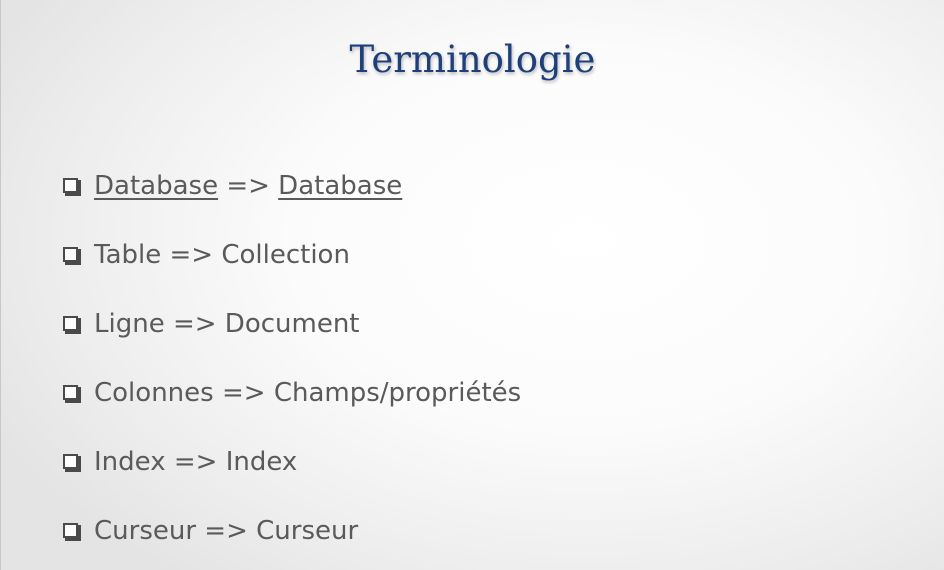 The height and width of the screenshot is (570, 944). What do you see at coordinates (285, 254) in the screenshot?
I see `term-right: Collection` at bounding box center [285, 254].